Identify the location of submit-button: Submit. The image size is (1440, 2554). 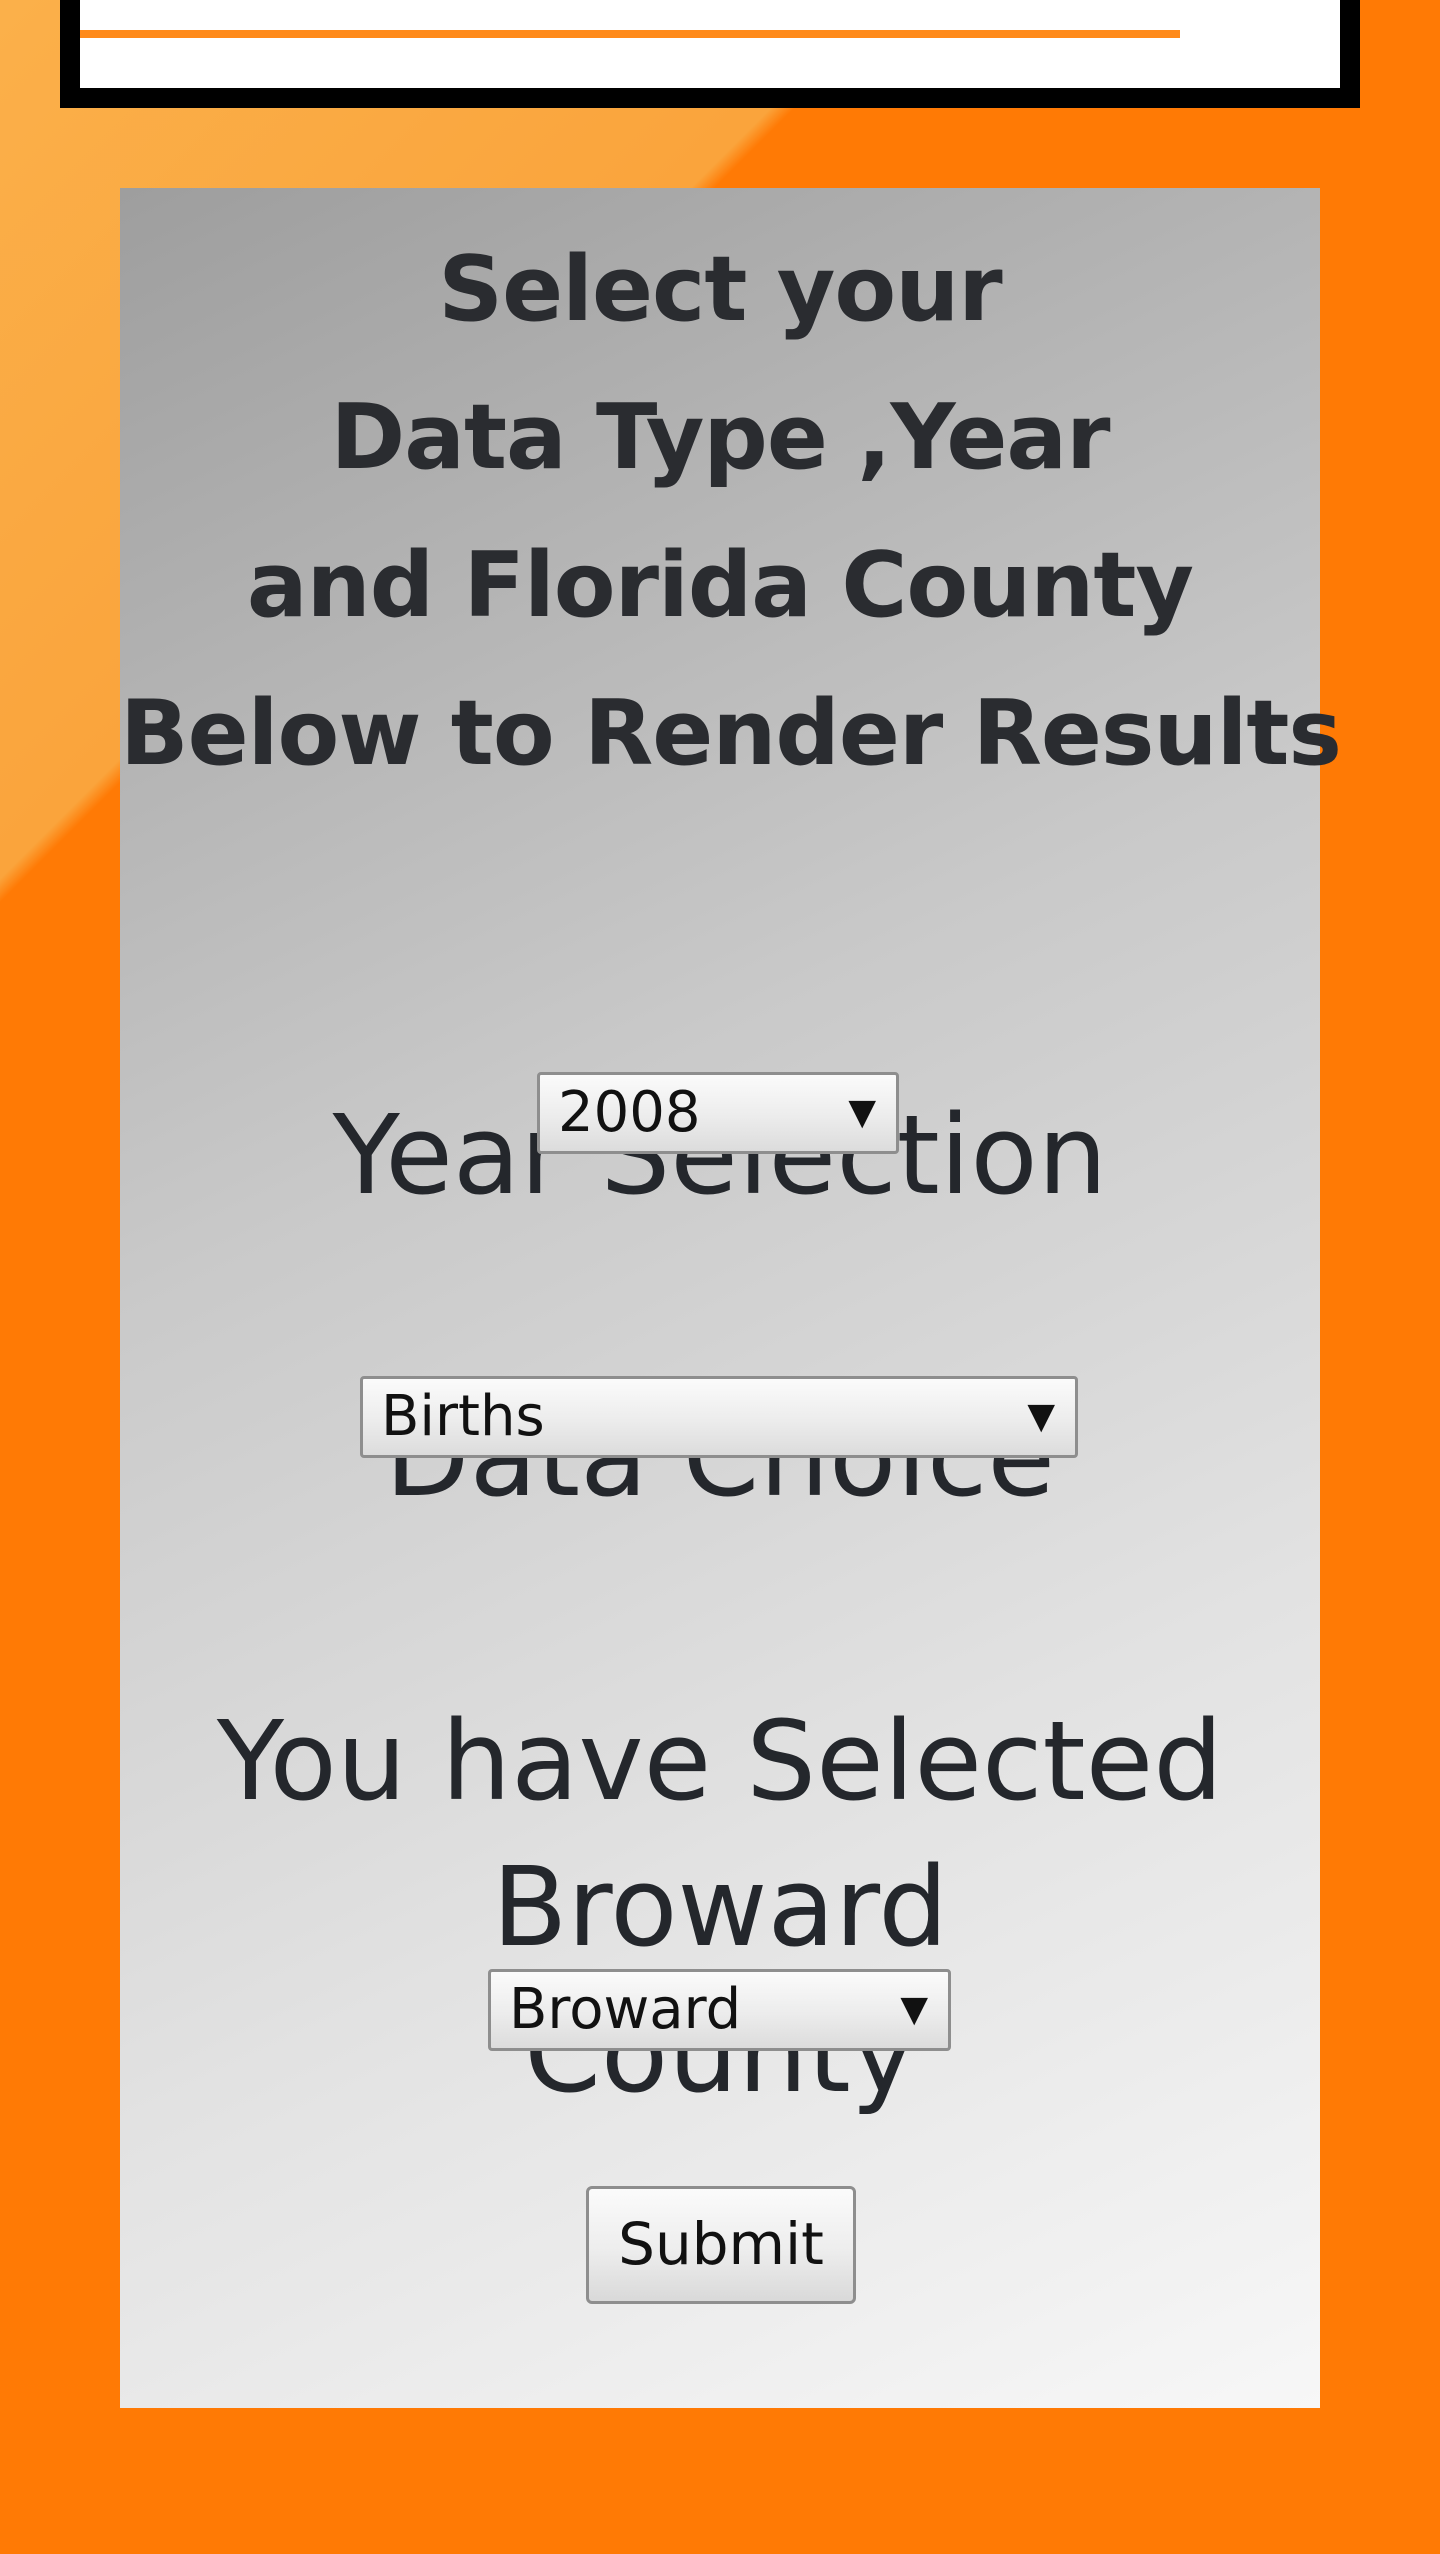
(721, 2245).